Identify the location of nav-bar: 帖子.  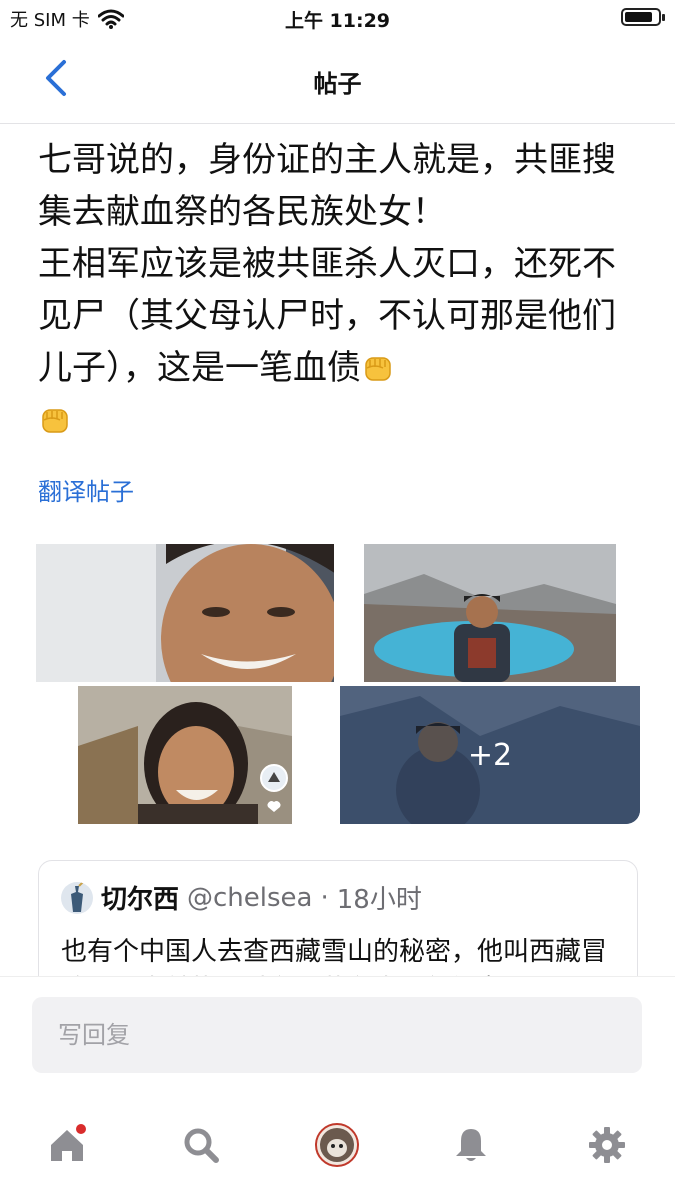
(337, 80).